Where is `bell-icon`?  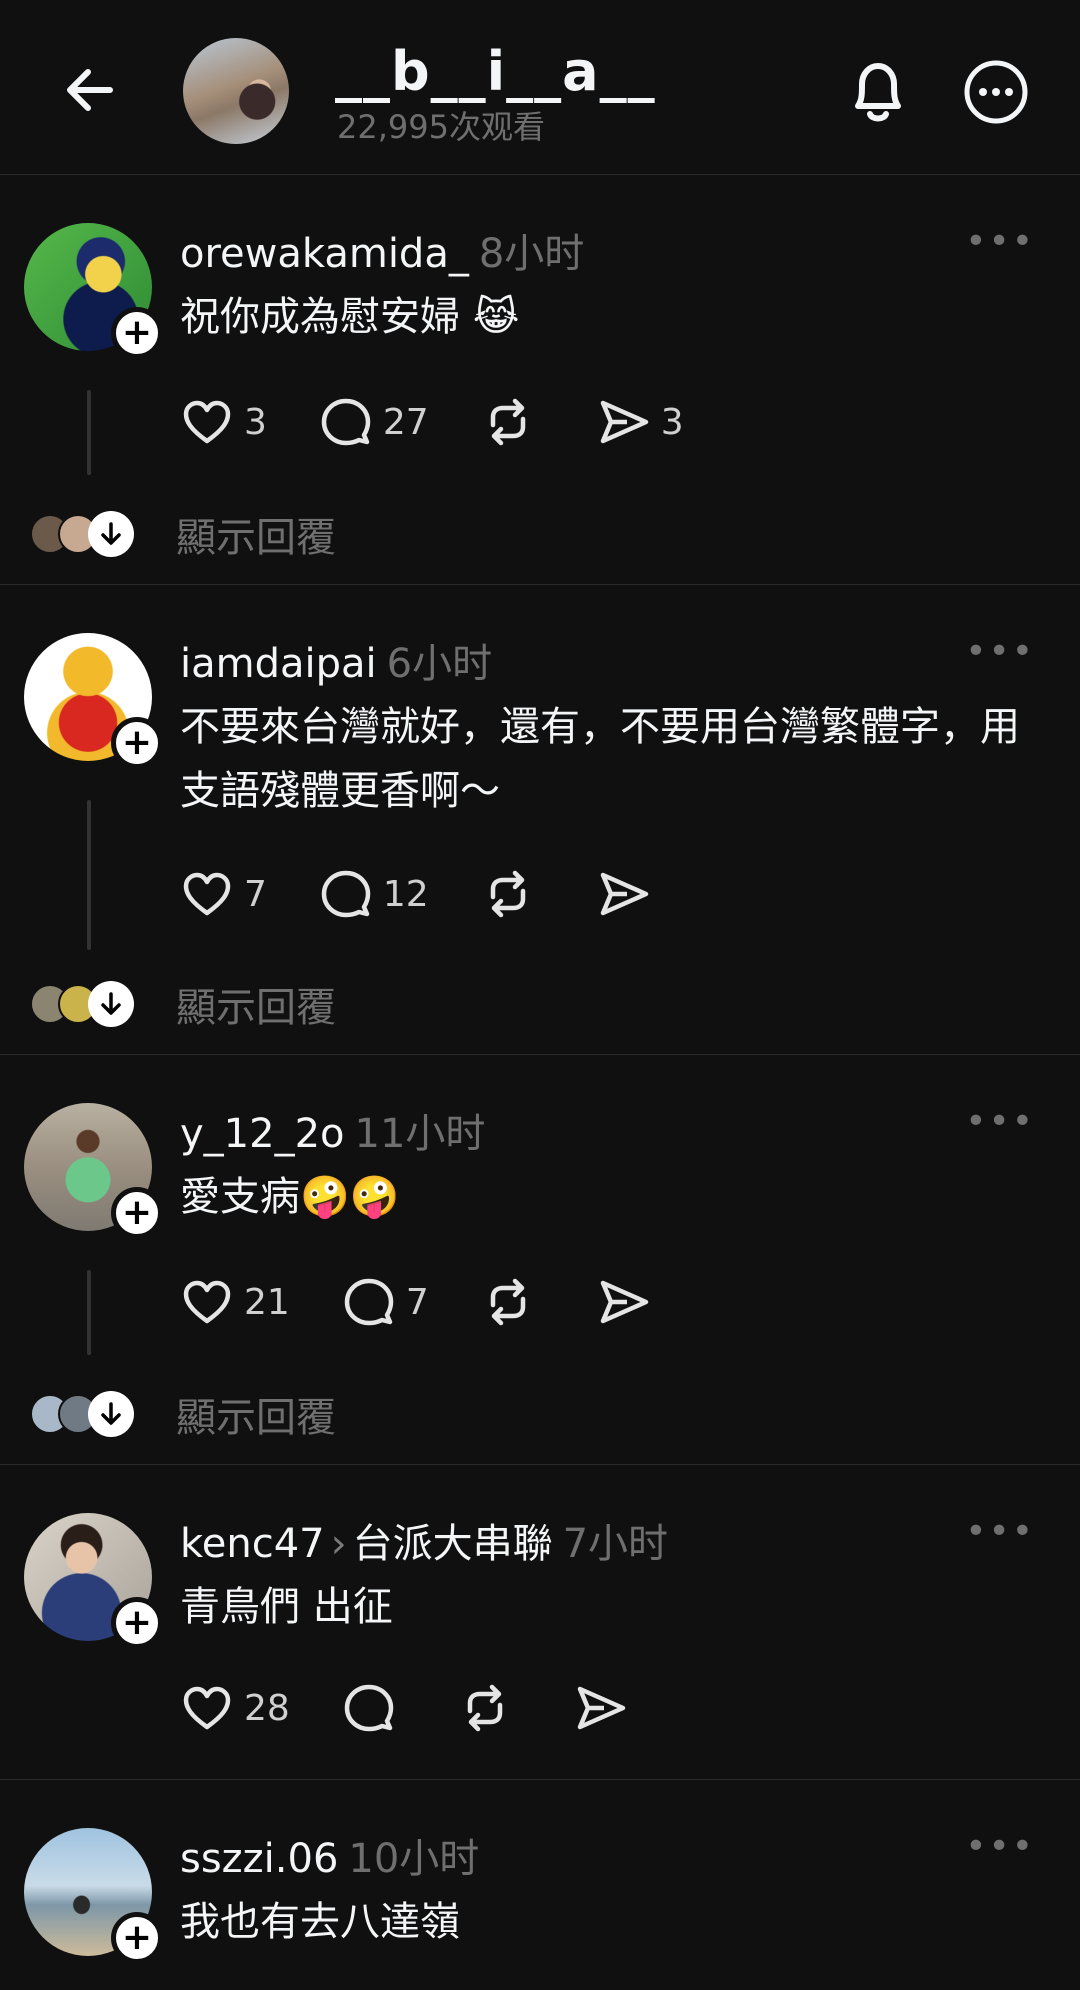
bell-icon is located at coordinates (878, 92).